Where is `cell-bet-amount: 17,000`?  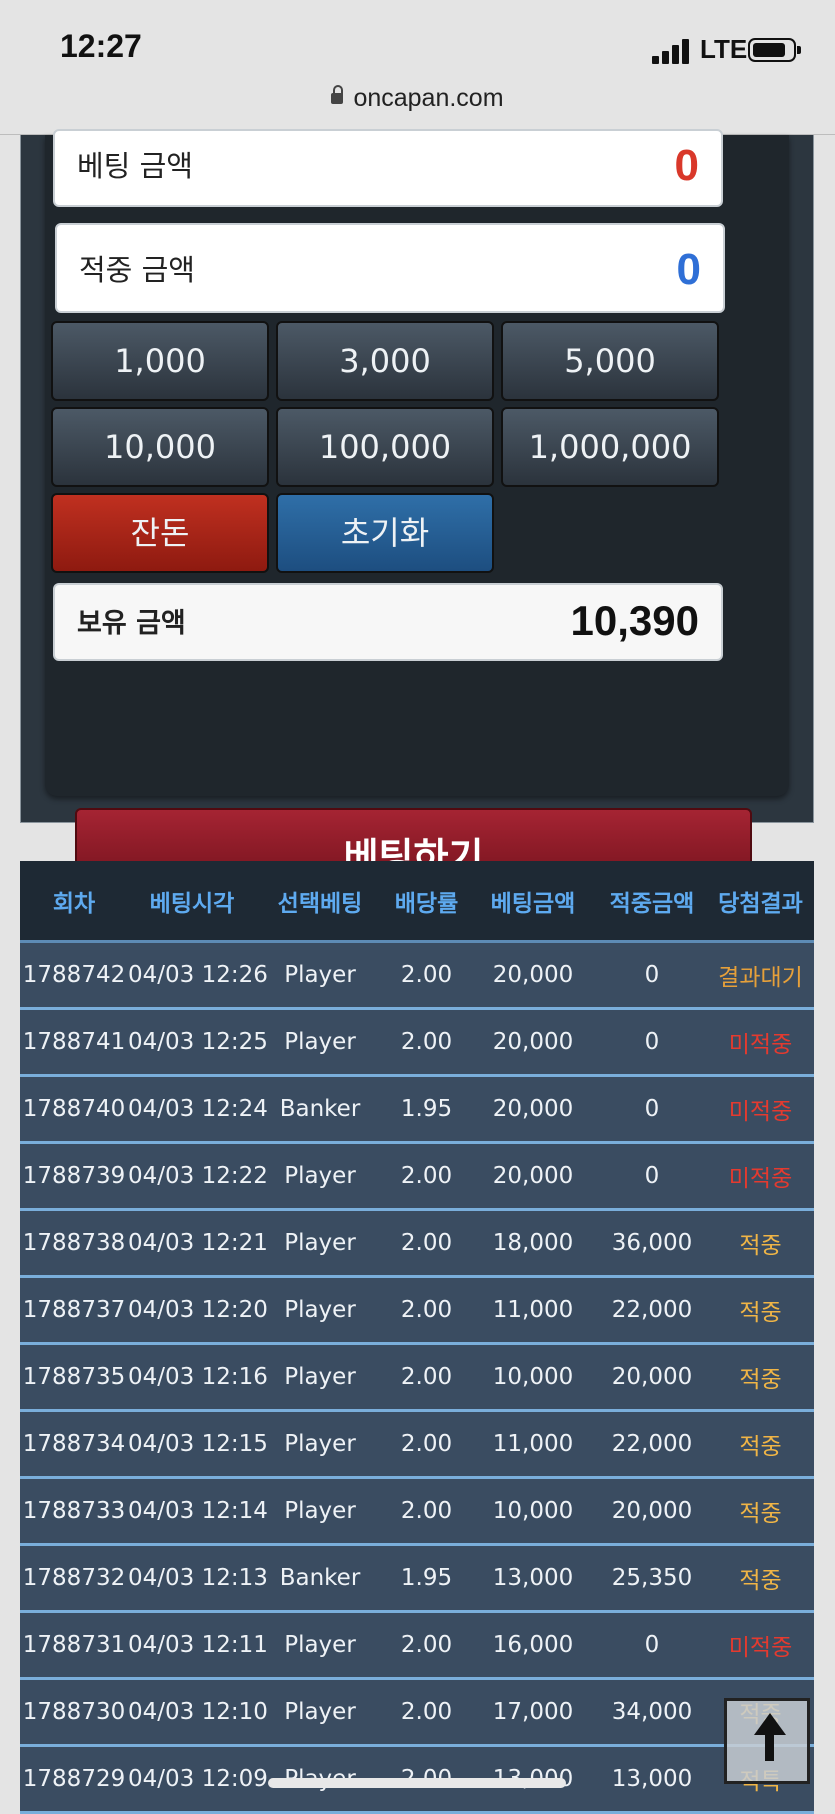
cell-bet-amount: 17,000 is located at coordinates (533, 1712).